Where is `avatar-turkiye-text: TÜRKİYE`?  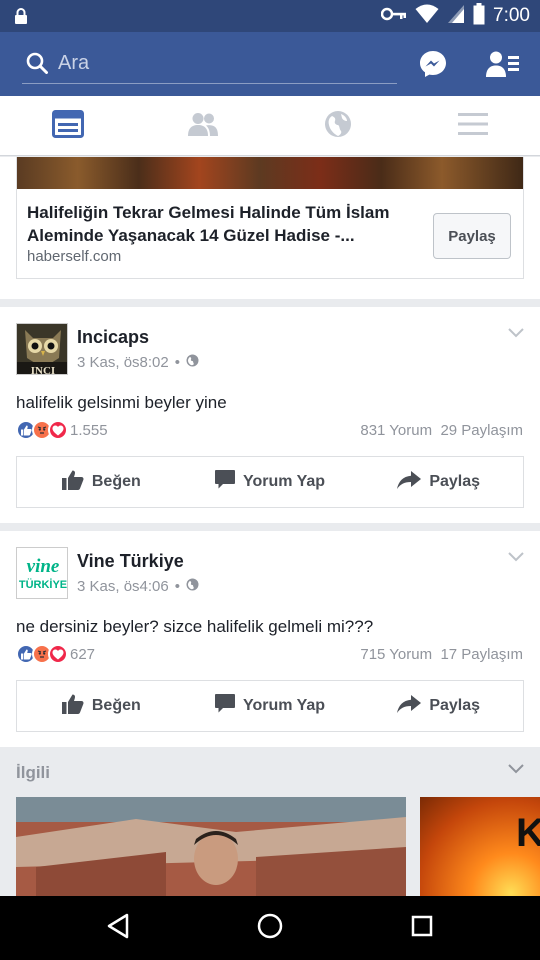
avatar-turkiye-text: TÜRKİYE is located at coordinates (43, 584).